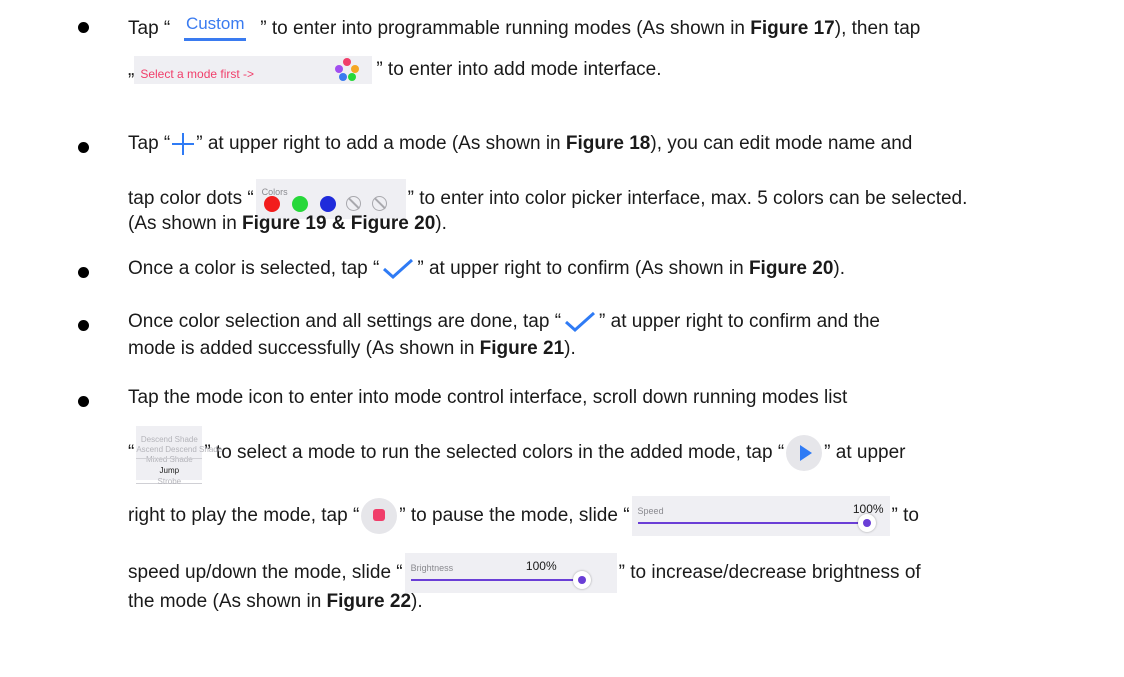  I want to click on select-mode-bar: Select a mode first ->, so click(253, 70).